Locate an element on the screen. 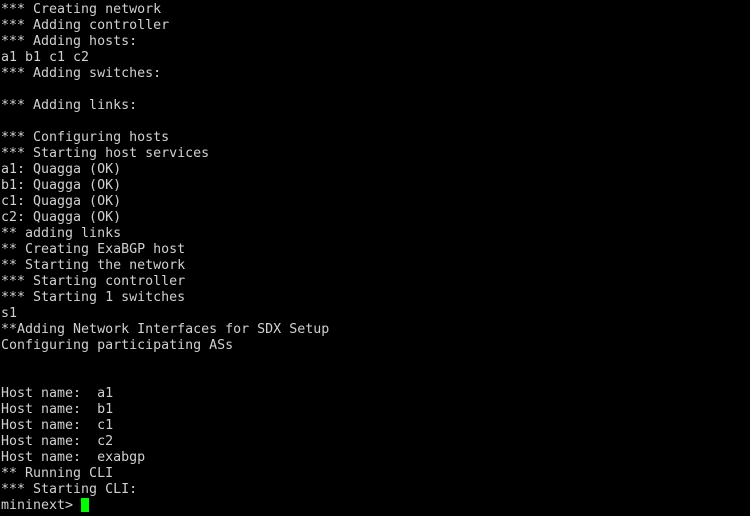 This screenshot has height=516, width=750. terminal-line: *** Configuring hosts is located at coordinates (85, 137).